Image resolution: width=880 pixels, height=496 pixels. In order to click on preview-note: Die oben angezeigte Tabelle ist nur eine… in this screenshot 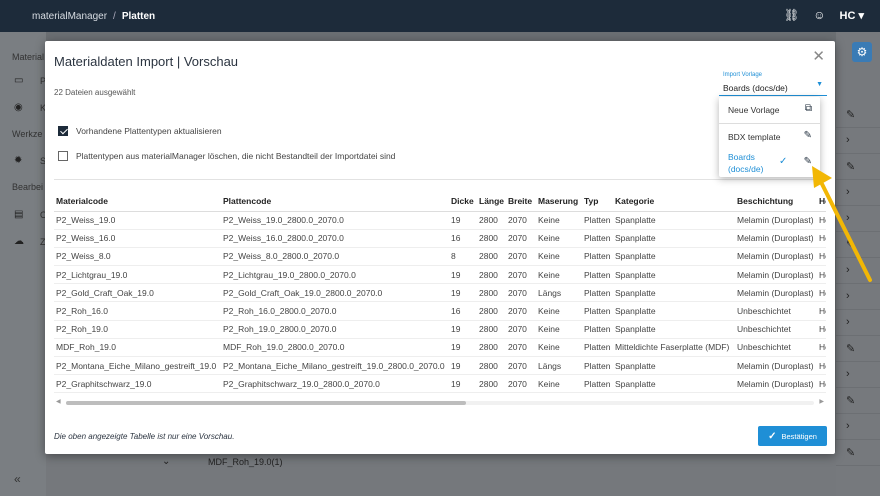, I will do `click(144, 436)`.